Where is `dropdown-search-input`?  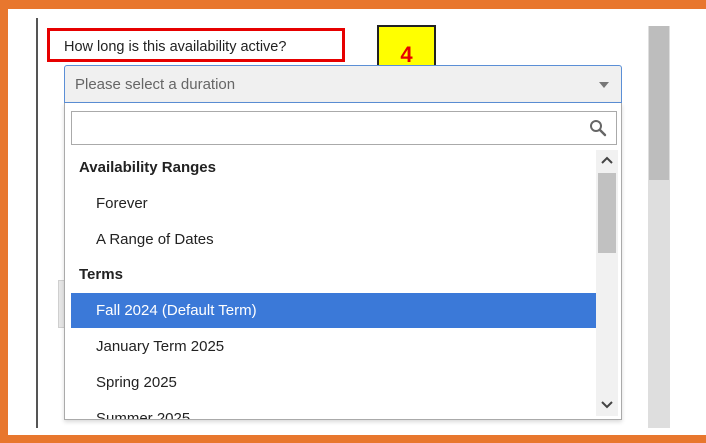 dropdown-search-input is located at coordinates (344, 128).